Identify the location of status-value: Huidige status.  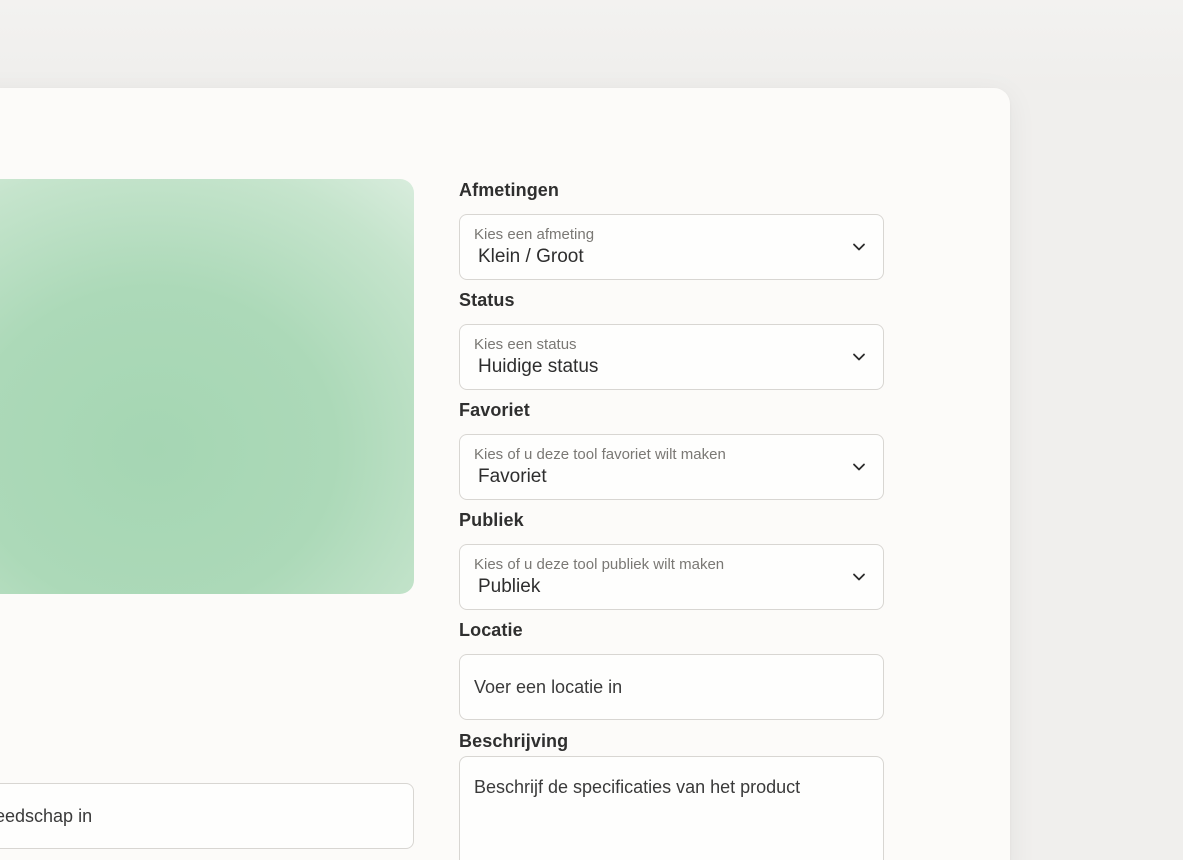
(538, 366).